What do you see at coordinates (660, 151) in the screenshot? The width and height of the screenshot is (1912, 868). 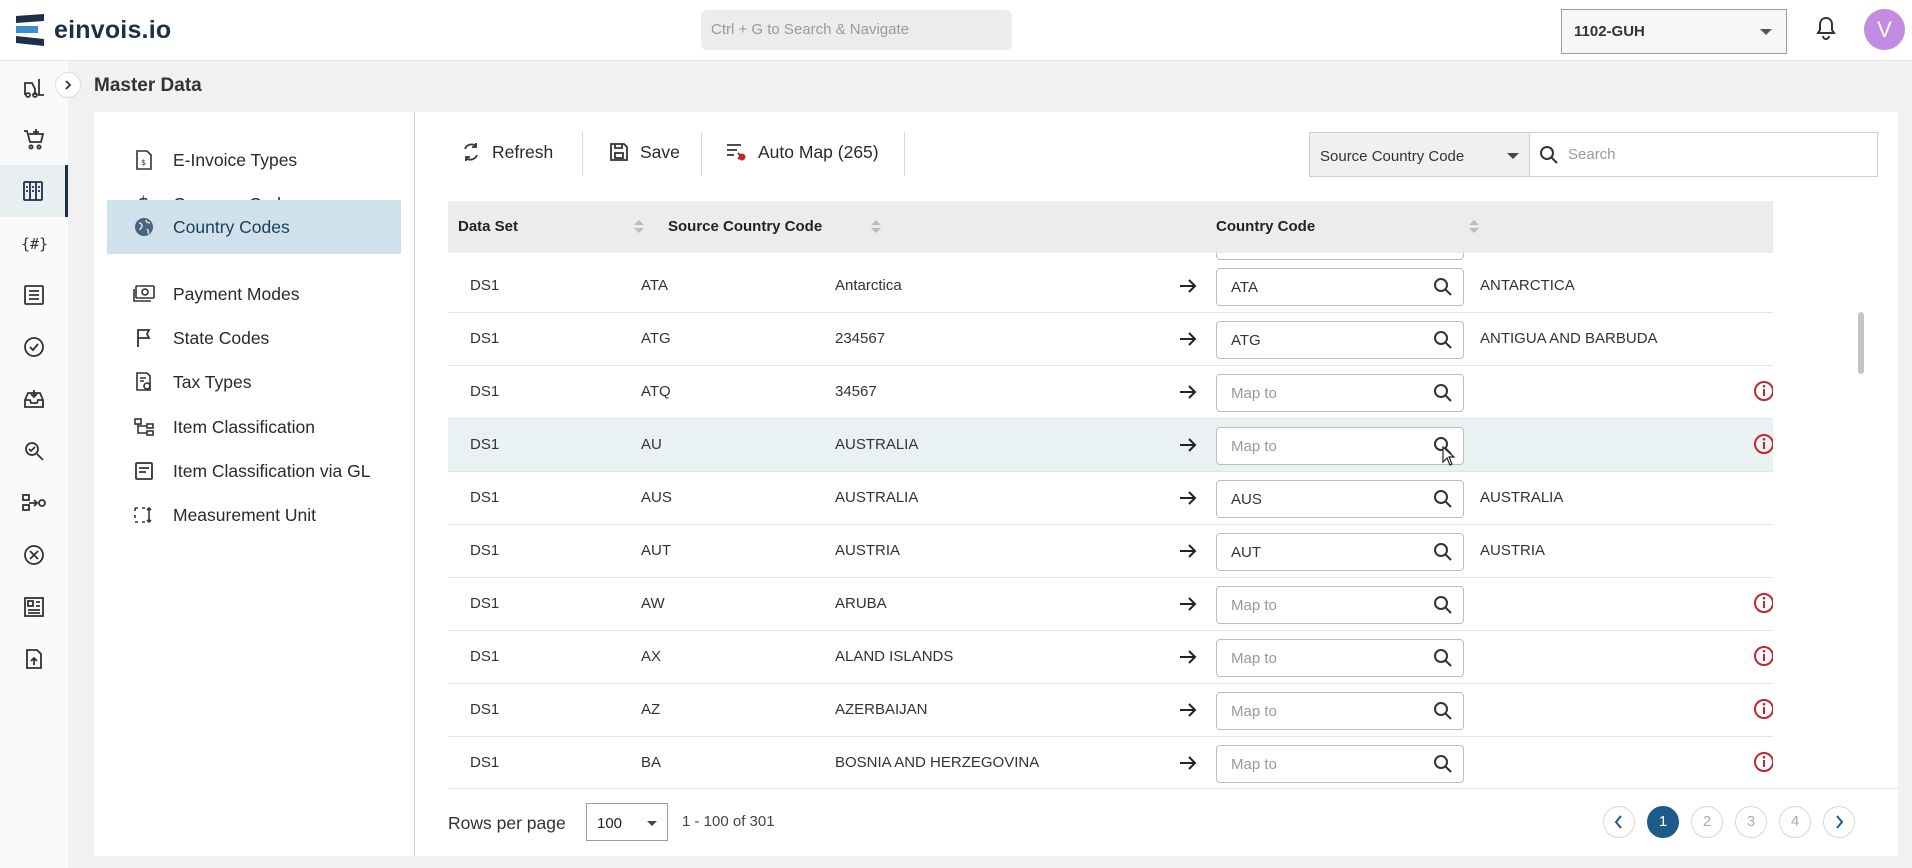 I see `save-label: Save` at bounding box center [660, 151].